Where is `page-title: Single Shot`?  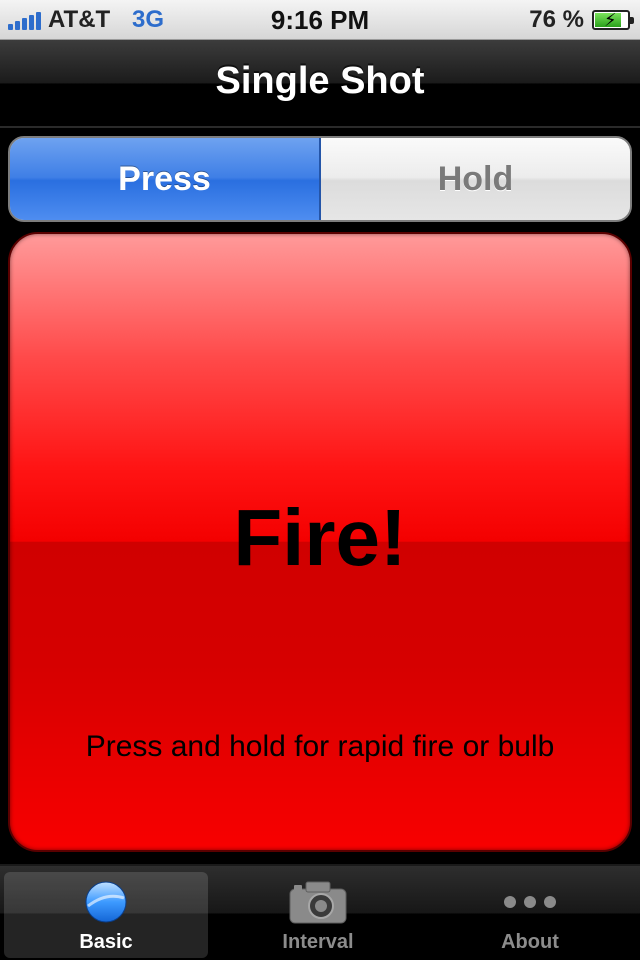 page-title: Single Shot is located at coordinates (320, 81).